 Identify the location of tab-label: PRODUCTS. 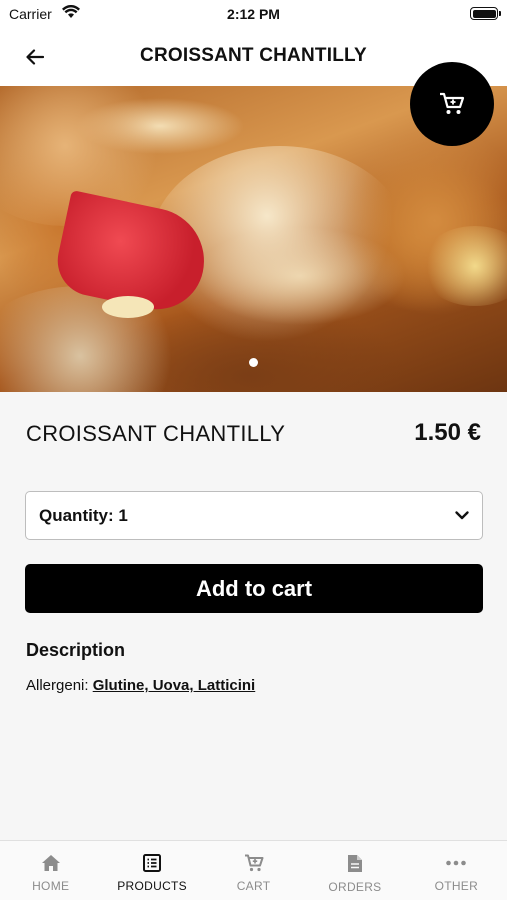
(152, 886).